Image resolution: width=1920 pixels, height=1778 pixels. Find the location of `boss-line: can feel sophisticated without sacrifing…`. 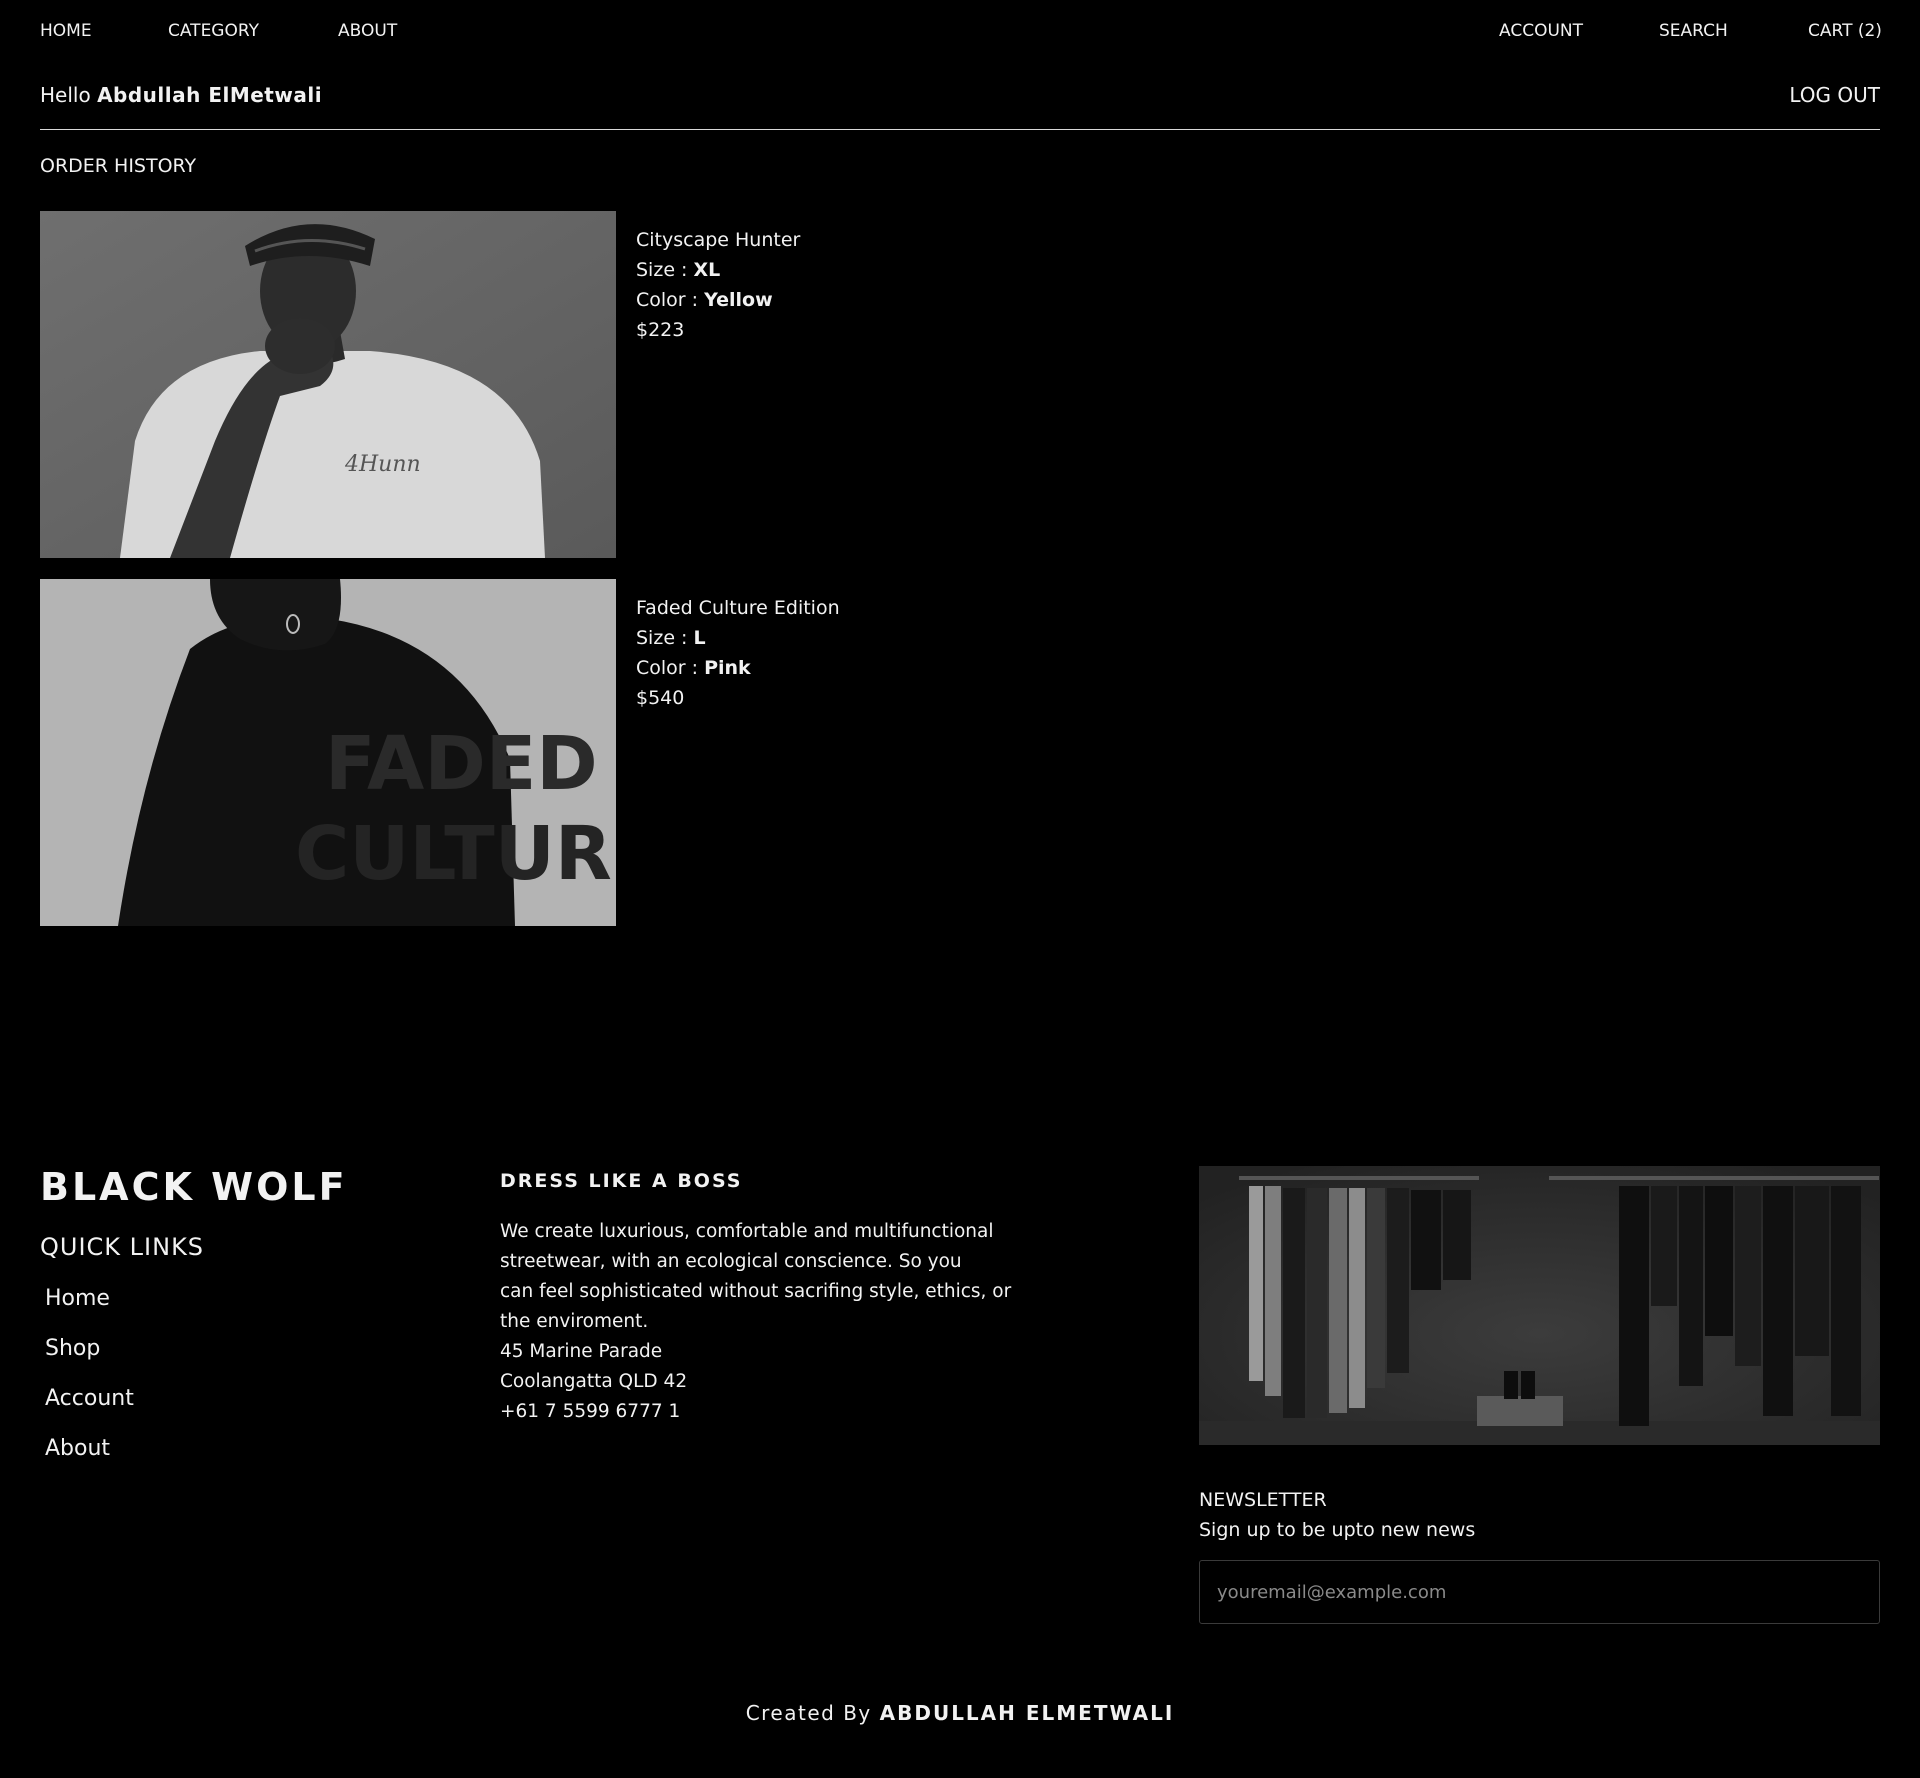

boss-line: can feel sophisticated without sacrifing… is located at coordinates (756, 1291).